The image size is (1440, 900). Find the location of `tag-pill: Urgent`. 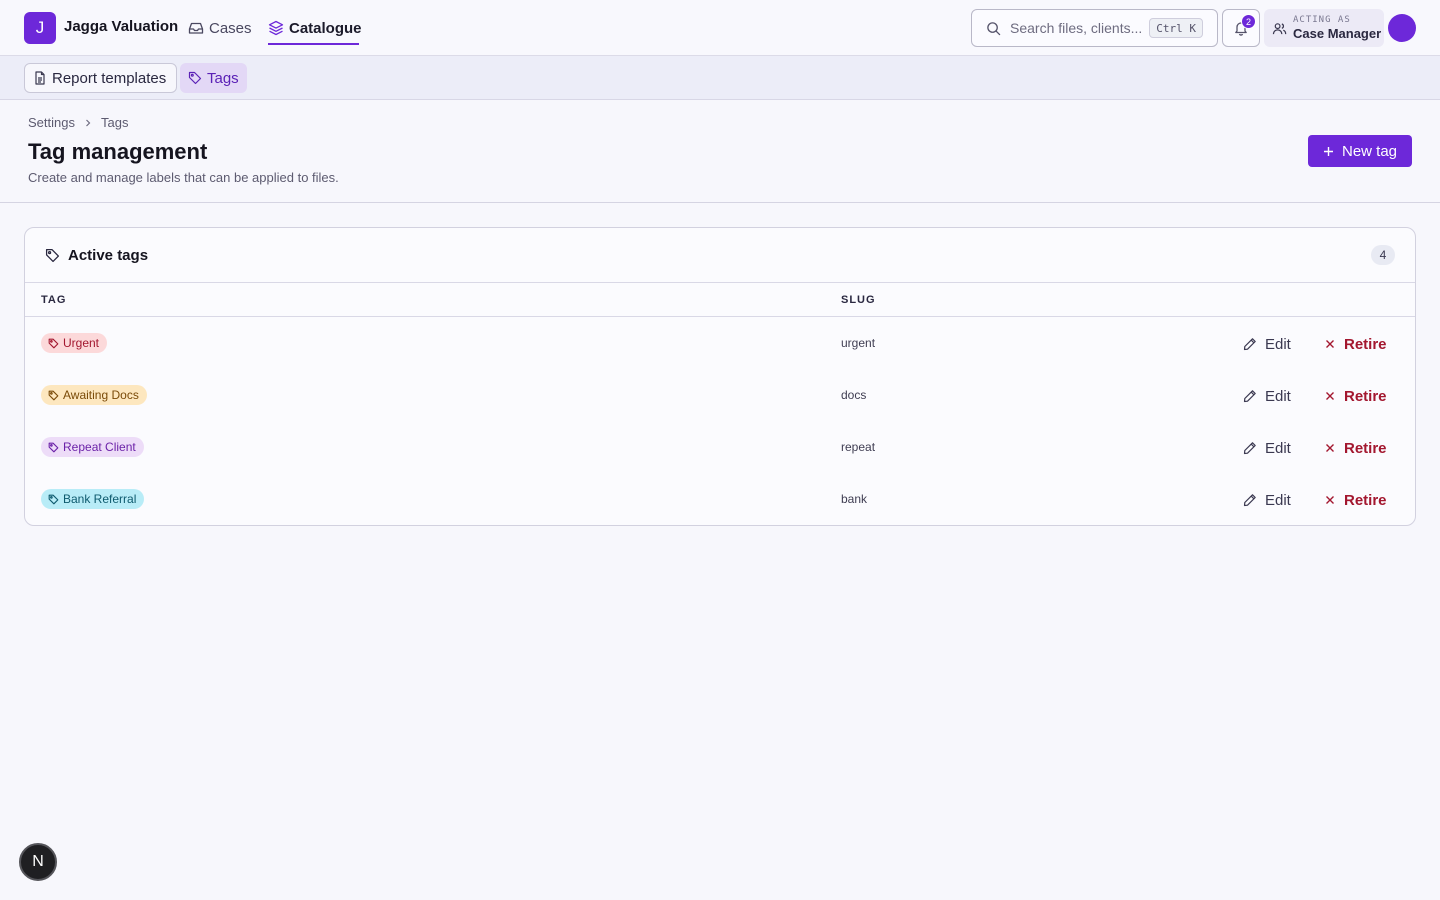

tag-pill: Urgent is located at coordinates (74, 343).